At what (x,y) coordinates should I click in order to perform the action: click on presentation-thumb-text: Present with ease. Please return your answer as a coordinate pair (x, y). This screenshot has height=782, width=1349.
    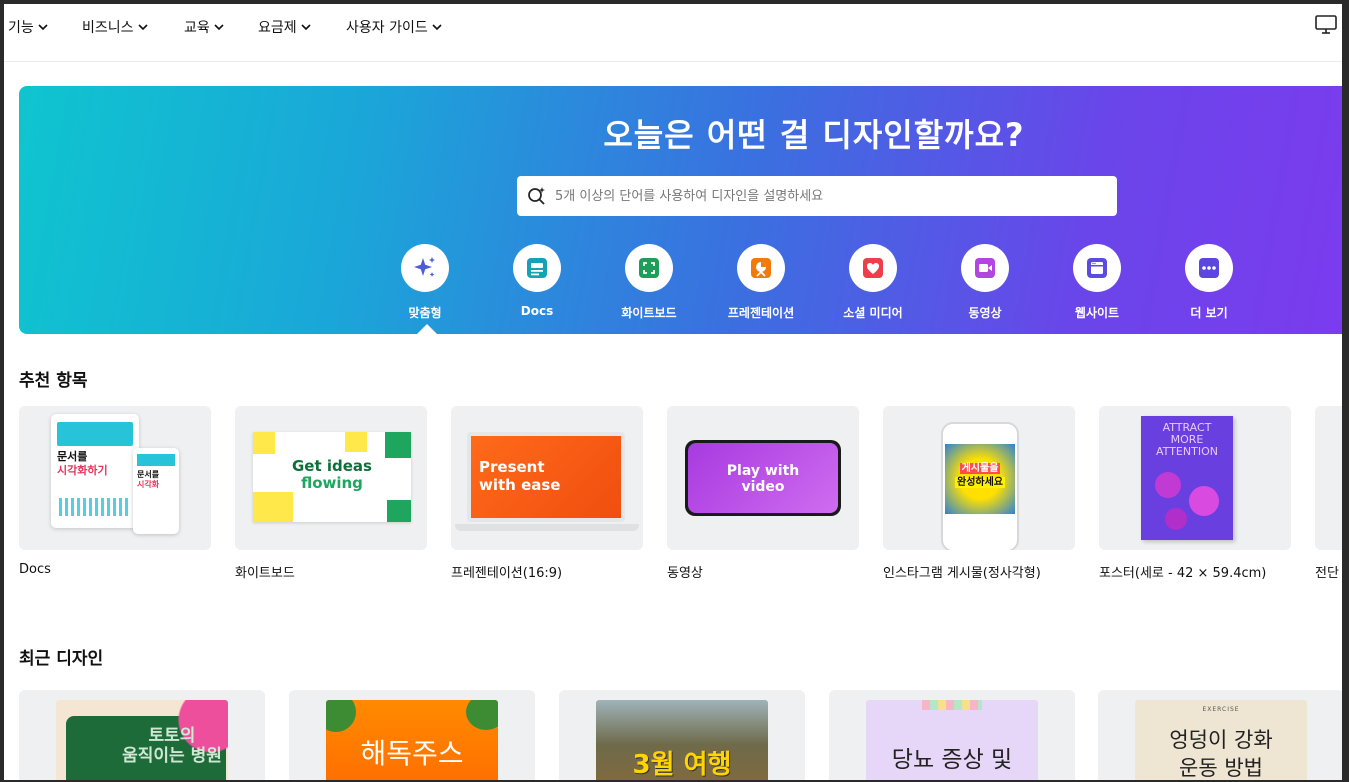
    Looking at the image, I should click on (520, 476).